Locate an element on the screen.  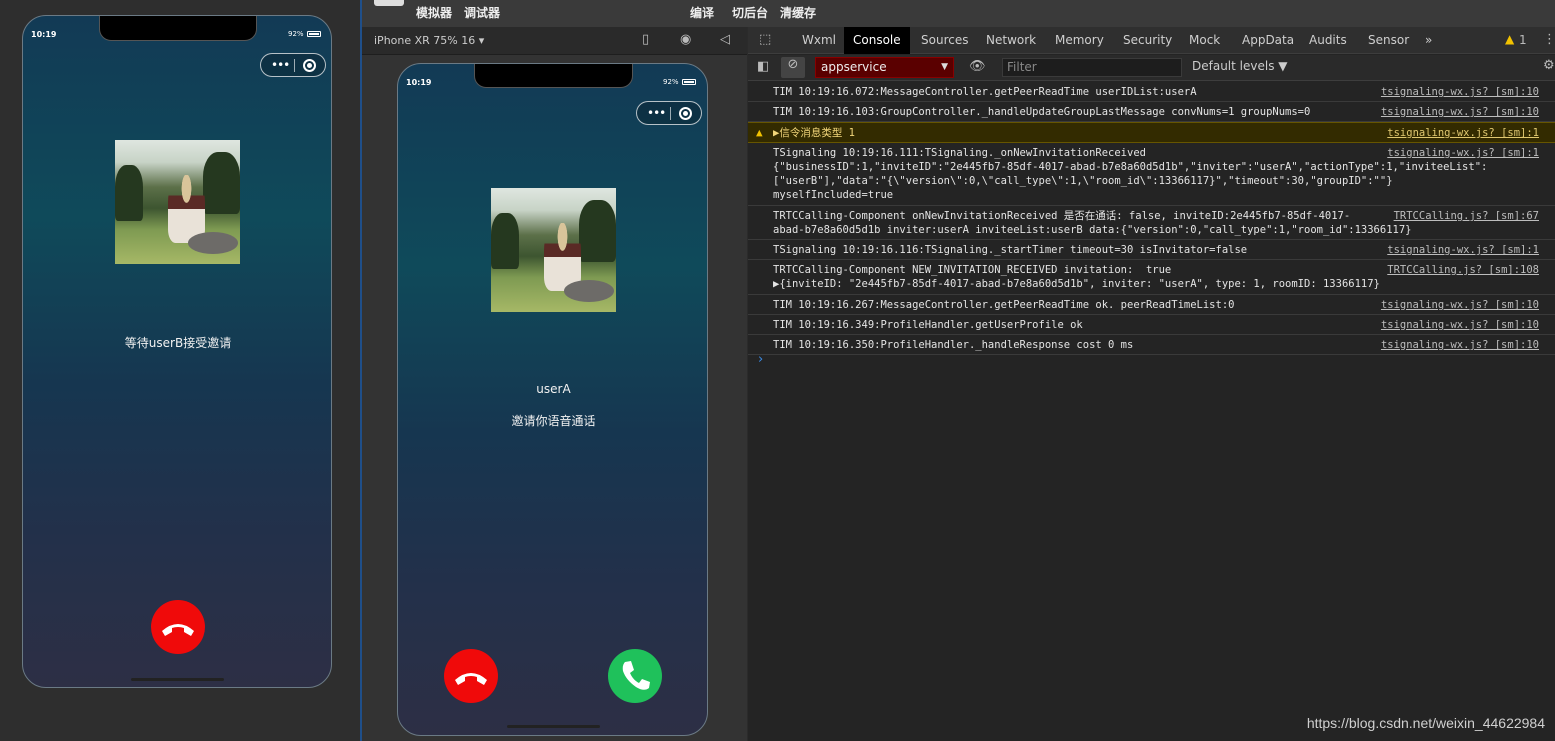
log-entry-warning: ▲ ▶信令消息类型 1 tsignaling-wx.js? [sm]:1 is located at coordinates (1151, 132).